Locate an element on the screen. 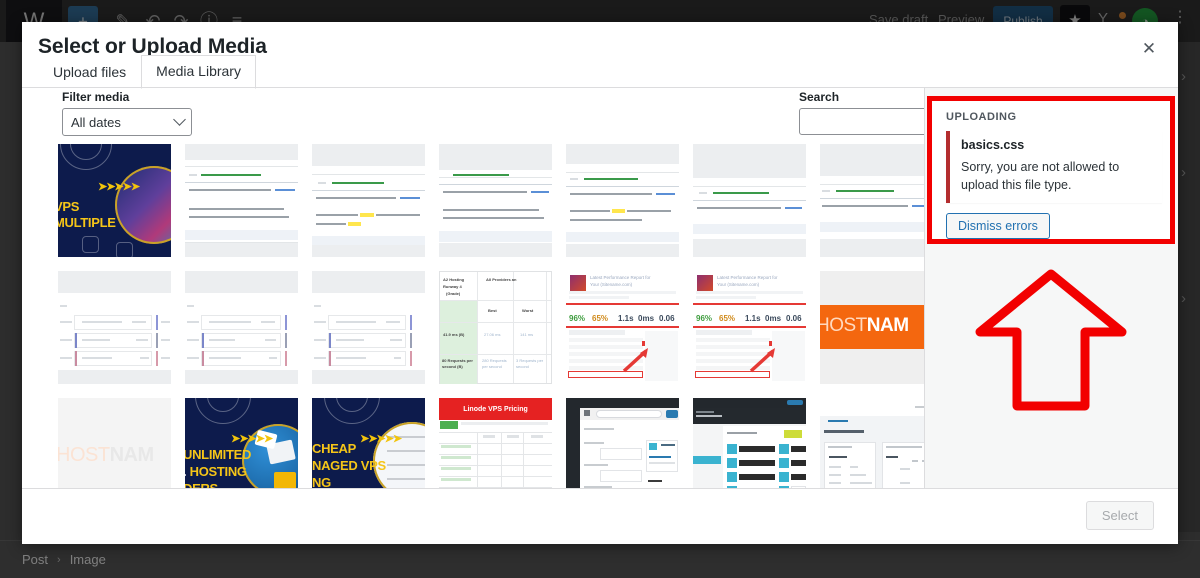  media-toolbar: Filter media All dates Search is located at coordinates (478, 116).